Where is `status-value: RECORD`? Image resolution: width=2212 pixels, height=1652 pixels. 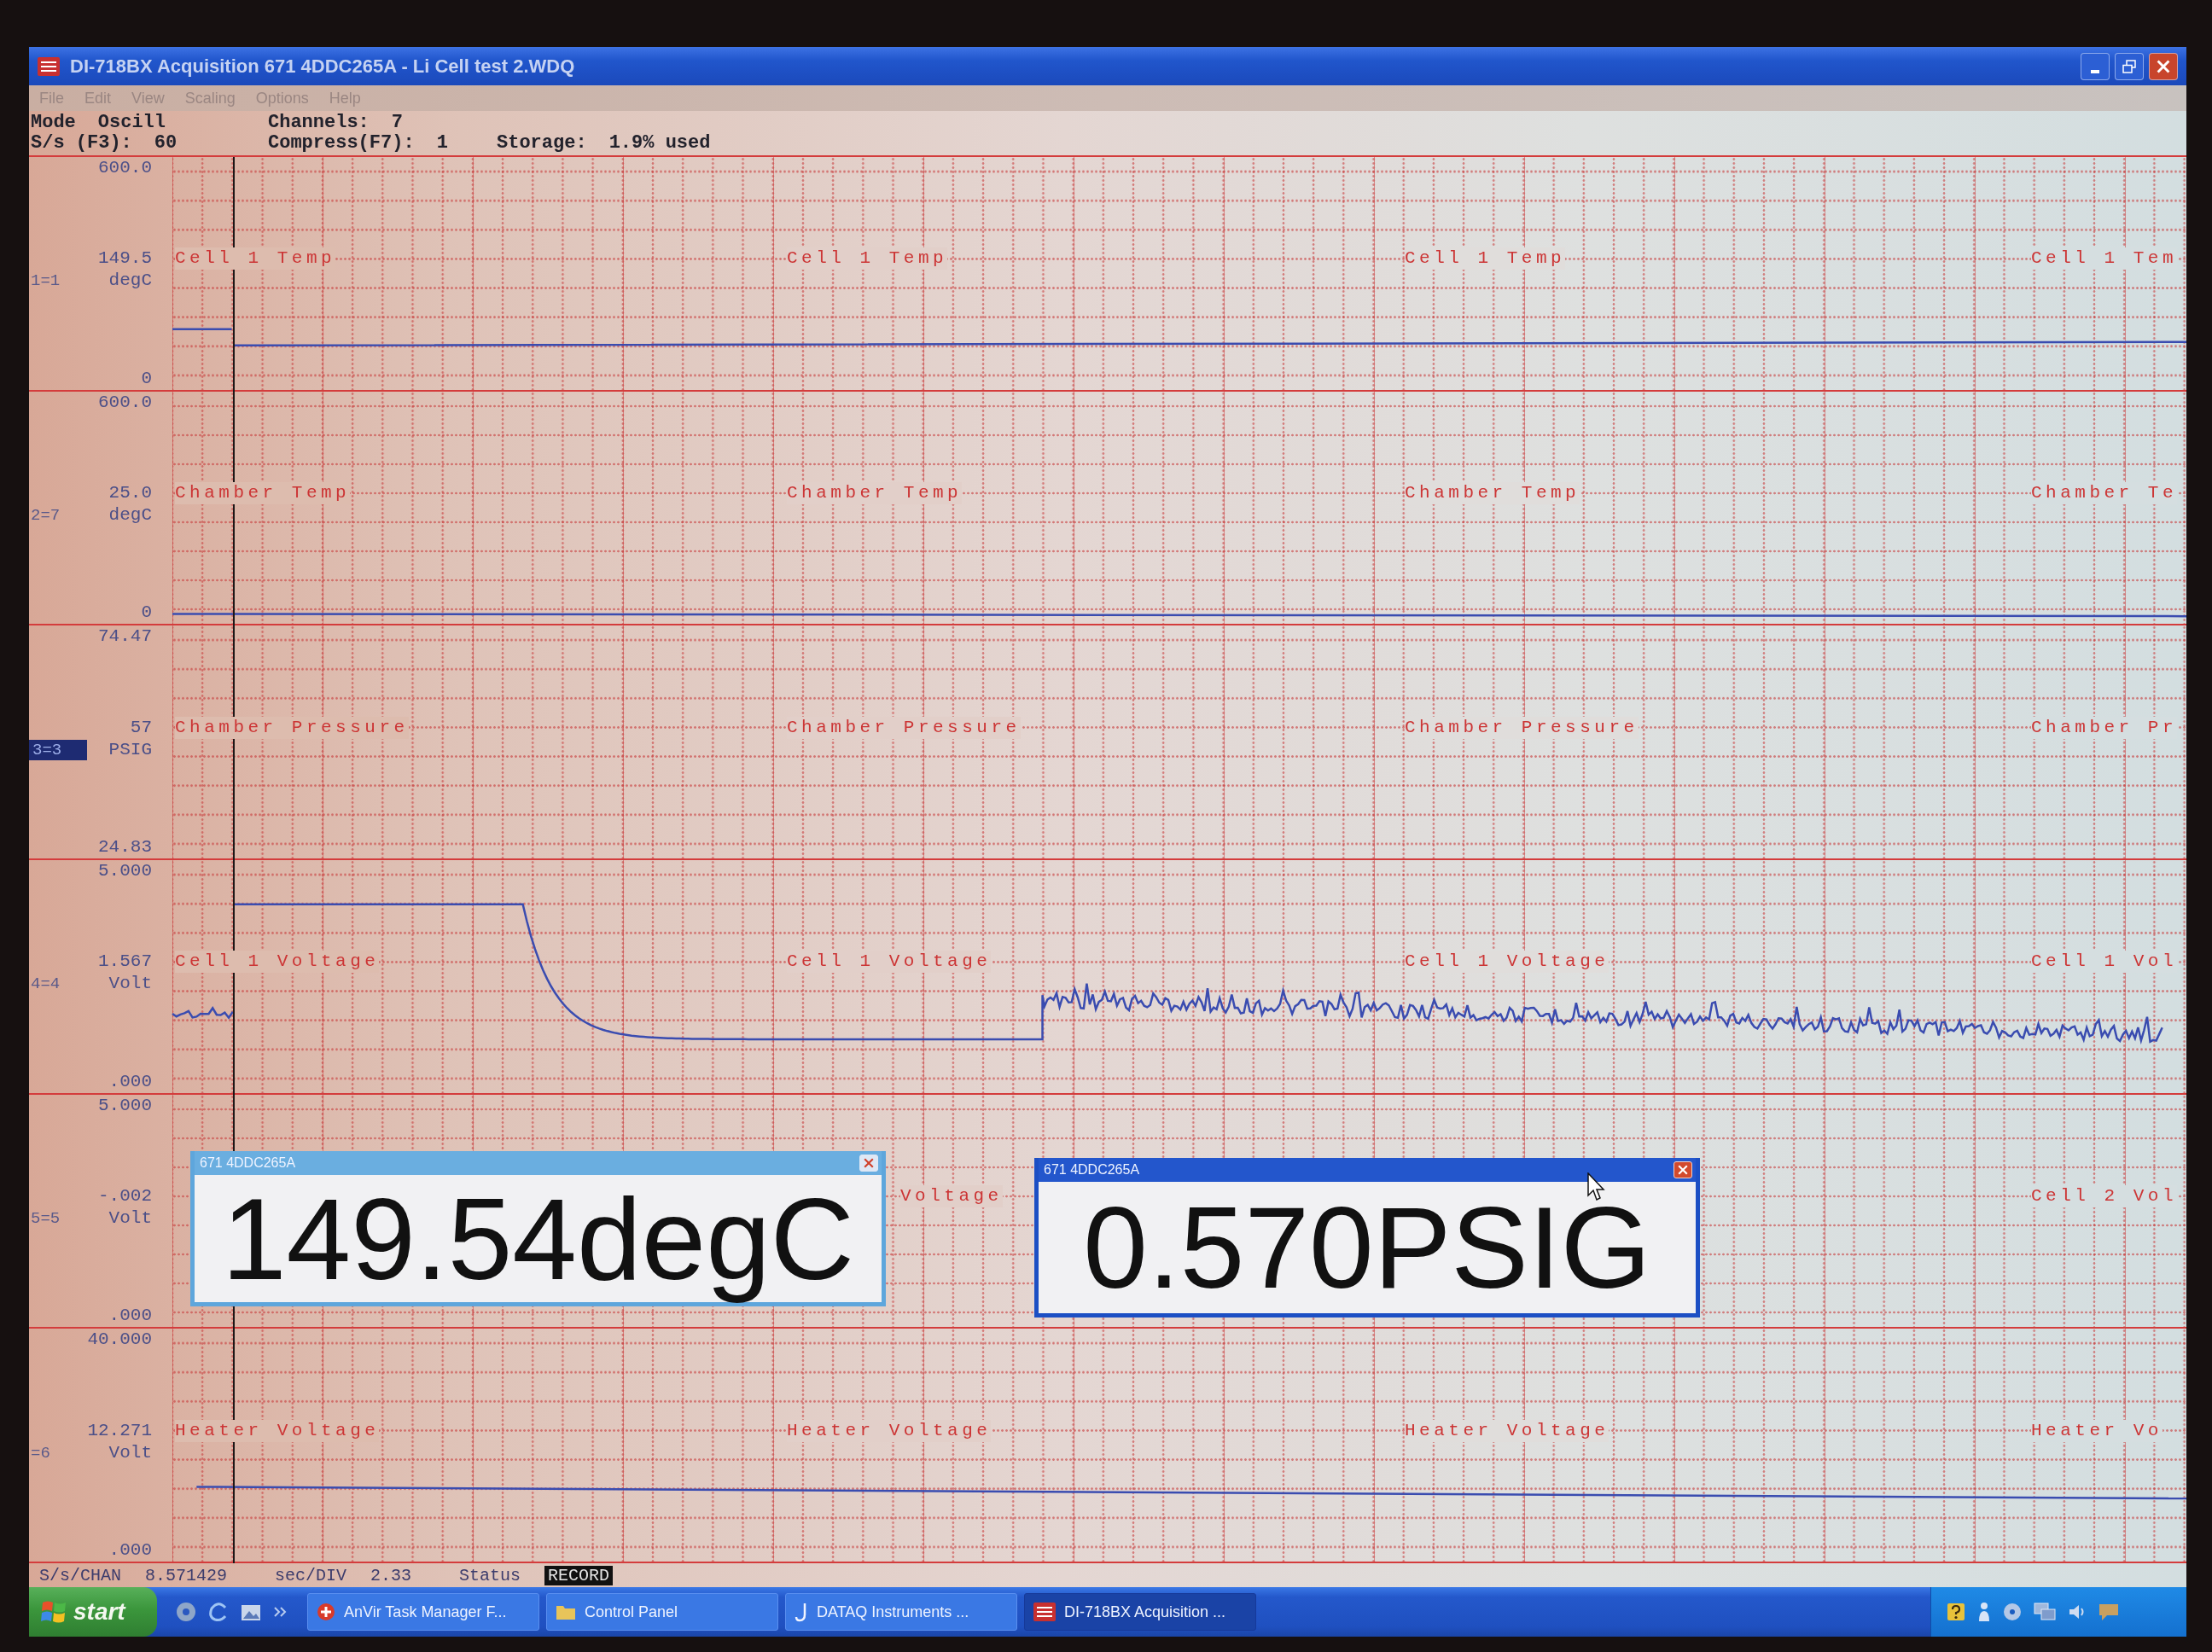 status-value: RECORD is located at coordinates (579, 1575).